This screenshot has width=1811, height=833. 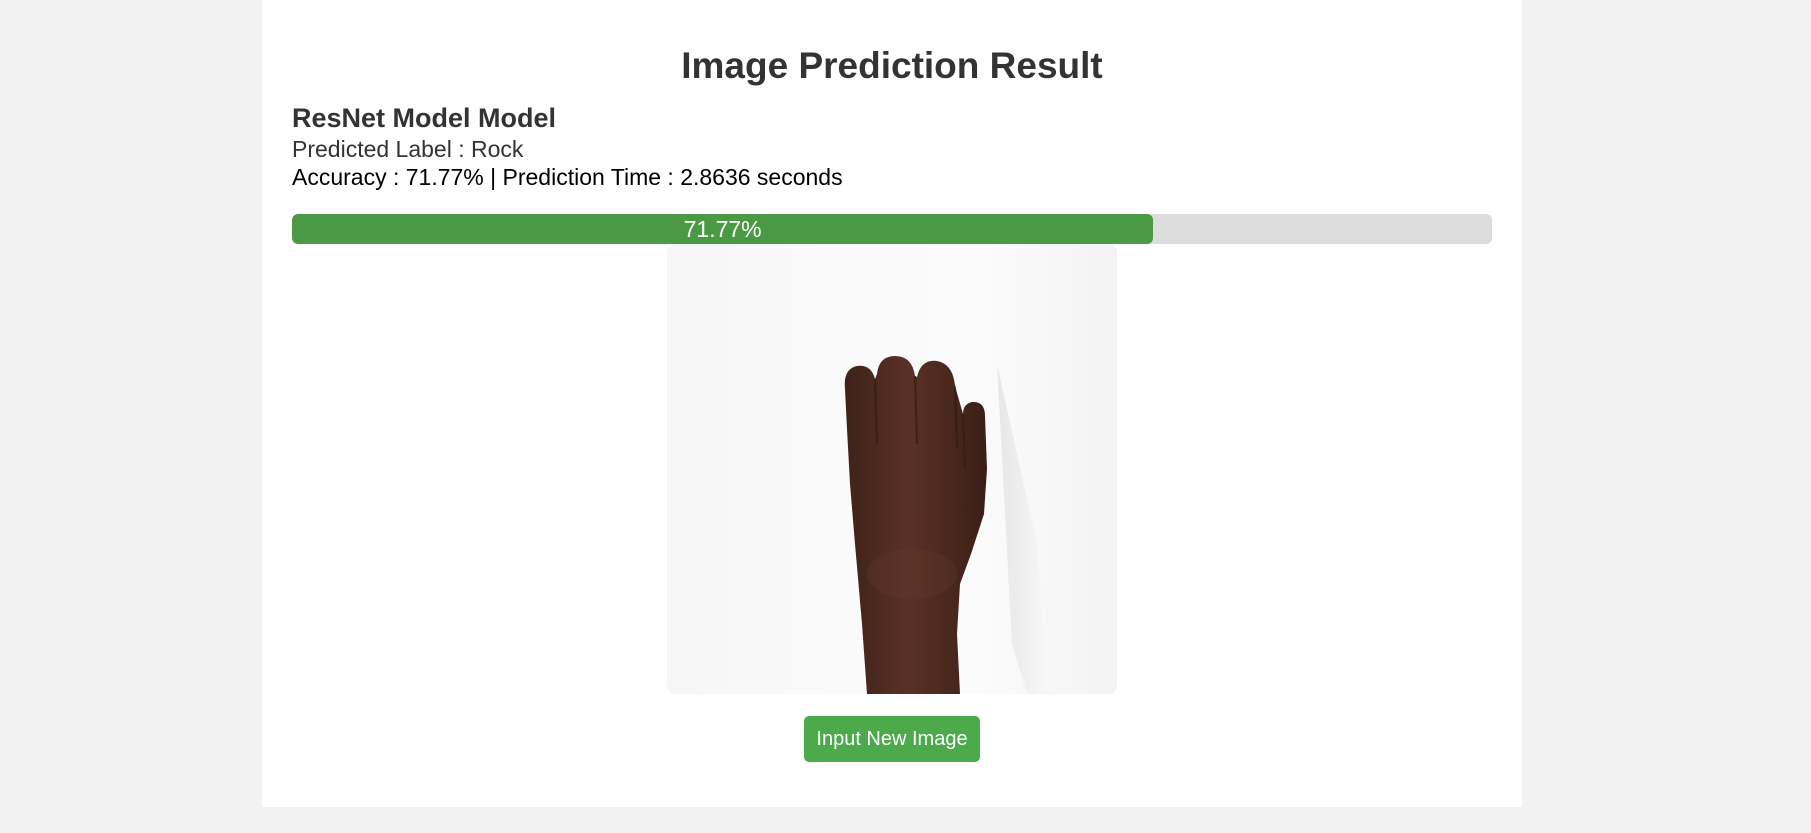 What do you see at coordinates (408, 149) in the screenshot?
I see `predicted-label: Predicted Label : Rock` at bounding box center [408, 149].